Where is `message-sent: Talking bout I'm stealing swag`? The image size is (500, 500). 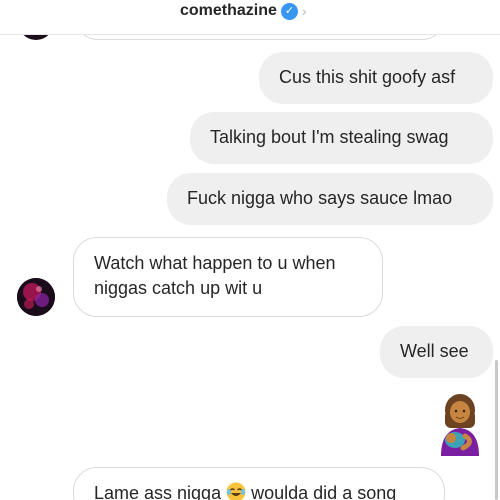 message-sent: Talking bout I'm stealing swag is located at coordinates (341, 138).